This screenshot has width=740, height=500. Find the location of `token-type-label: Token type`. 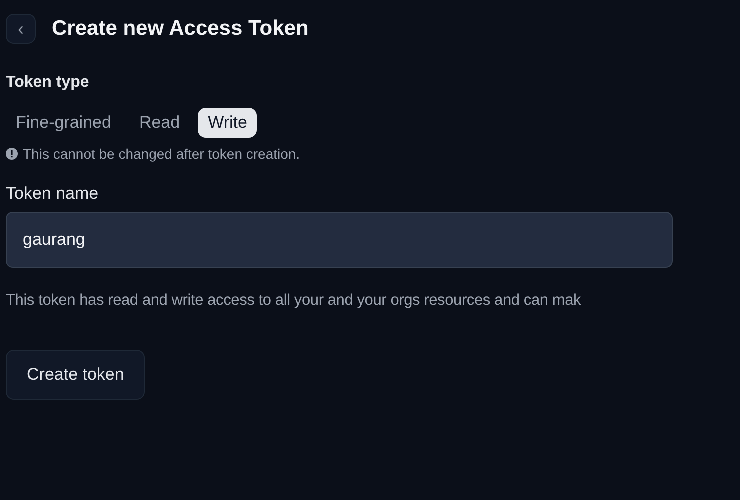

token-type-label: Token type is located at coordinates (48, 83).